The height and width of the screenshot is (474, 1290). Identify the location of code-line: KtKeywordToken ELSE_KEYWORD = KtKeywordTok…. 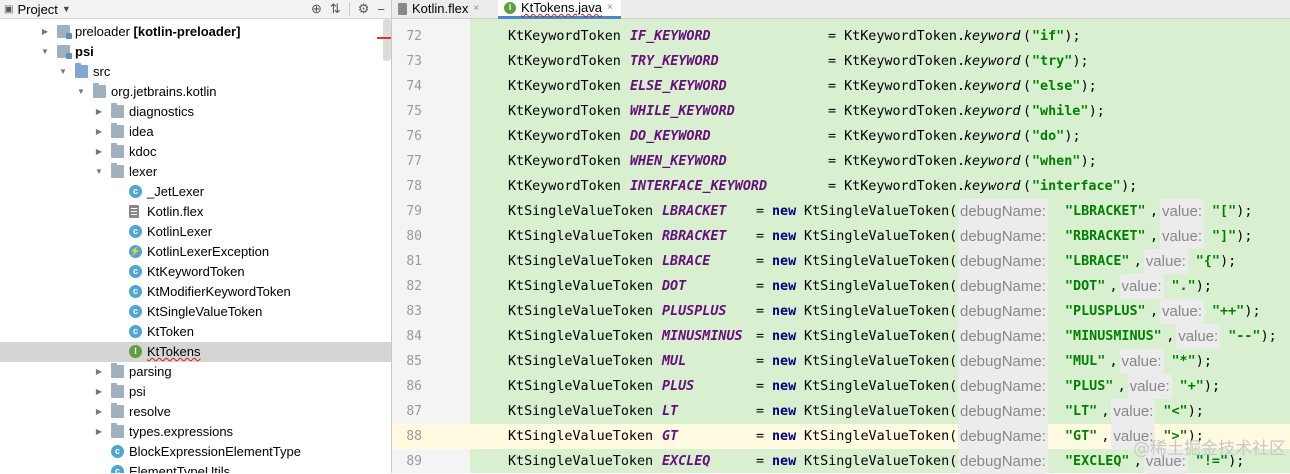
(880, 86).